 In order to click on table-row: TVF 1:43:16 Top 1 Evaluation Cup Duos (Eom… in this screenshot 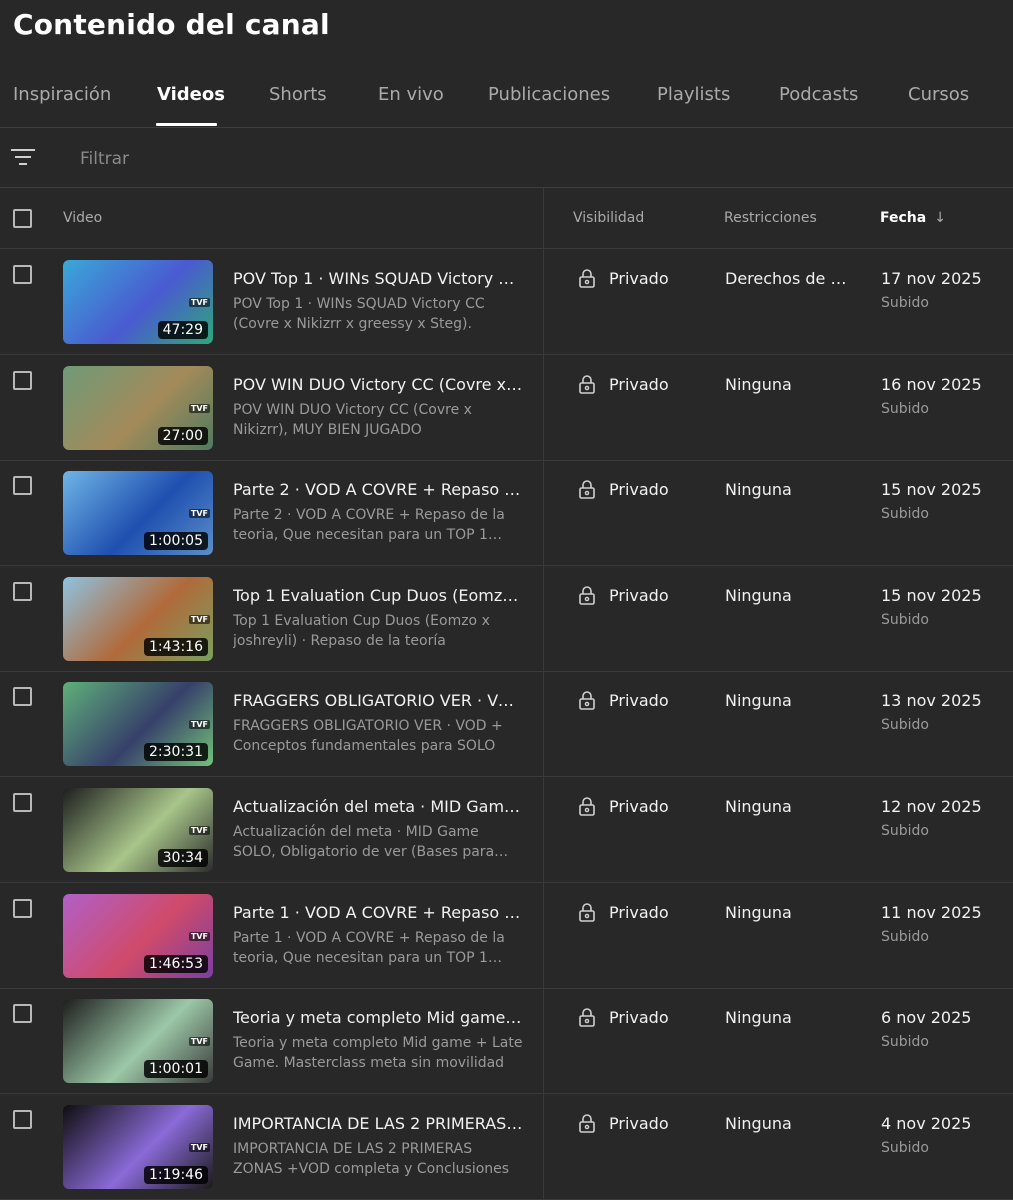, I will do `click(506, 619)`.